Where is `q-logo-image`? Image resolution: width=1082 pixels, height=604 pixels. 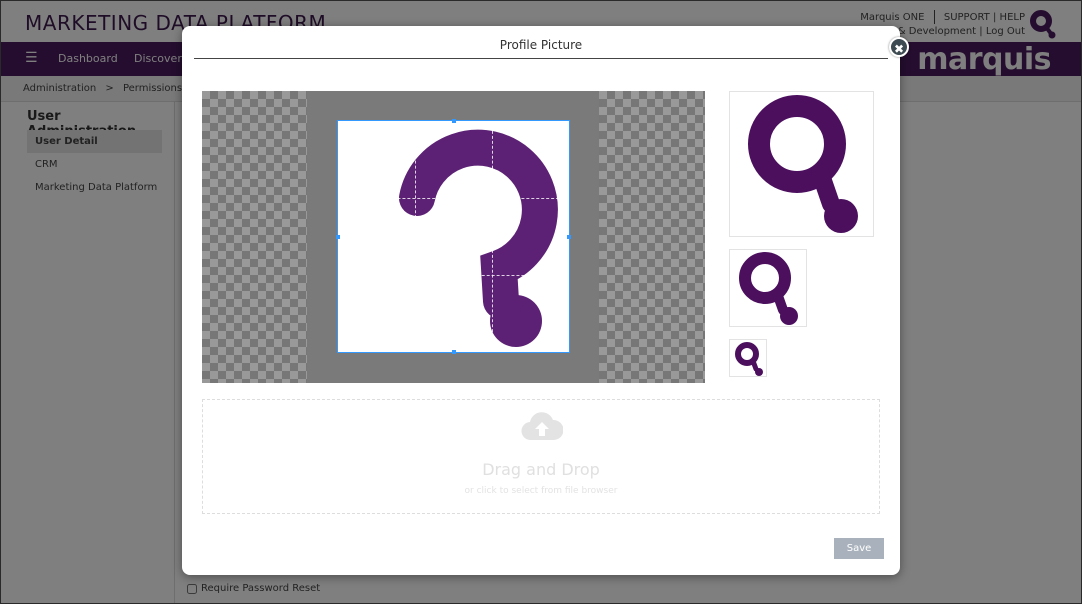 q-logo-image is located at coordinates (478, 238).